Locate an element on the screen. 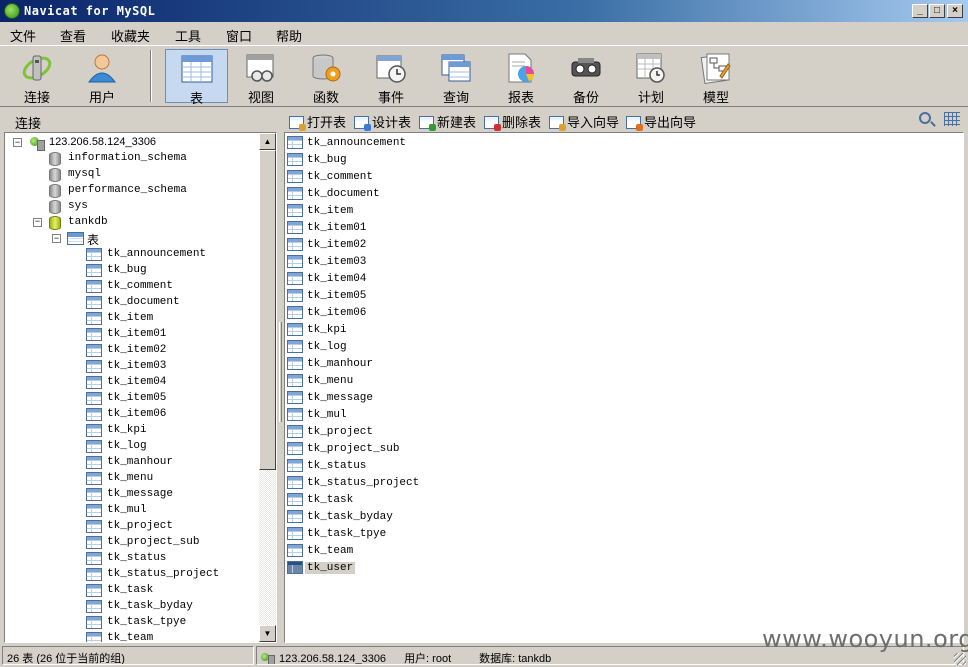  design-table-button: 设计表 is located at coordinates (382, 121).